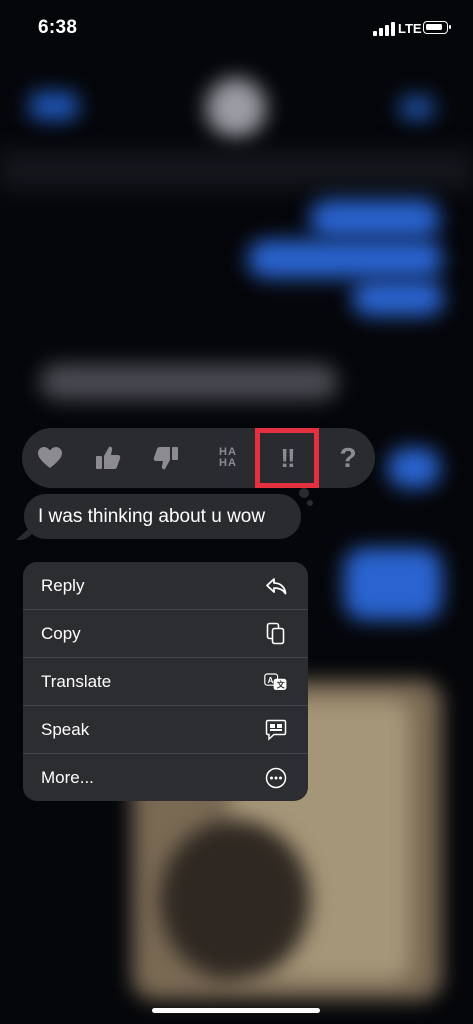 The image size is (473, 1024). What do you see at coordinates (65, 729) in the screenshot?
I see `menu-item-label: Speak` at bounding box center [65, 729].